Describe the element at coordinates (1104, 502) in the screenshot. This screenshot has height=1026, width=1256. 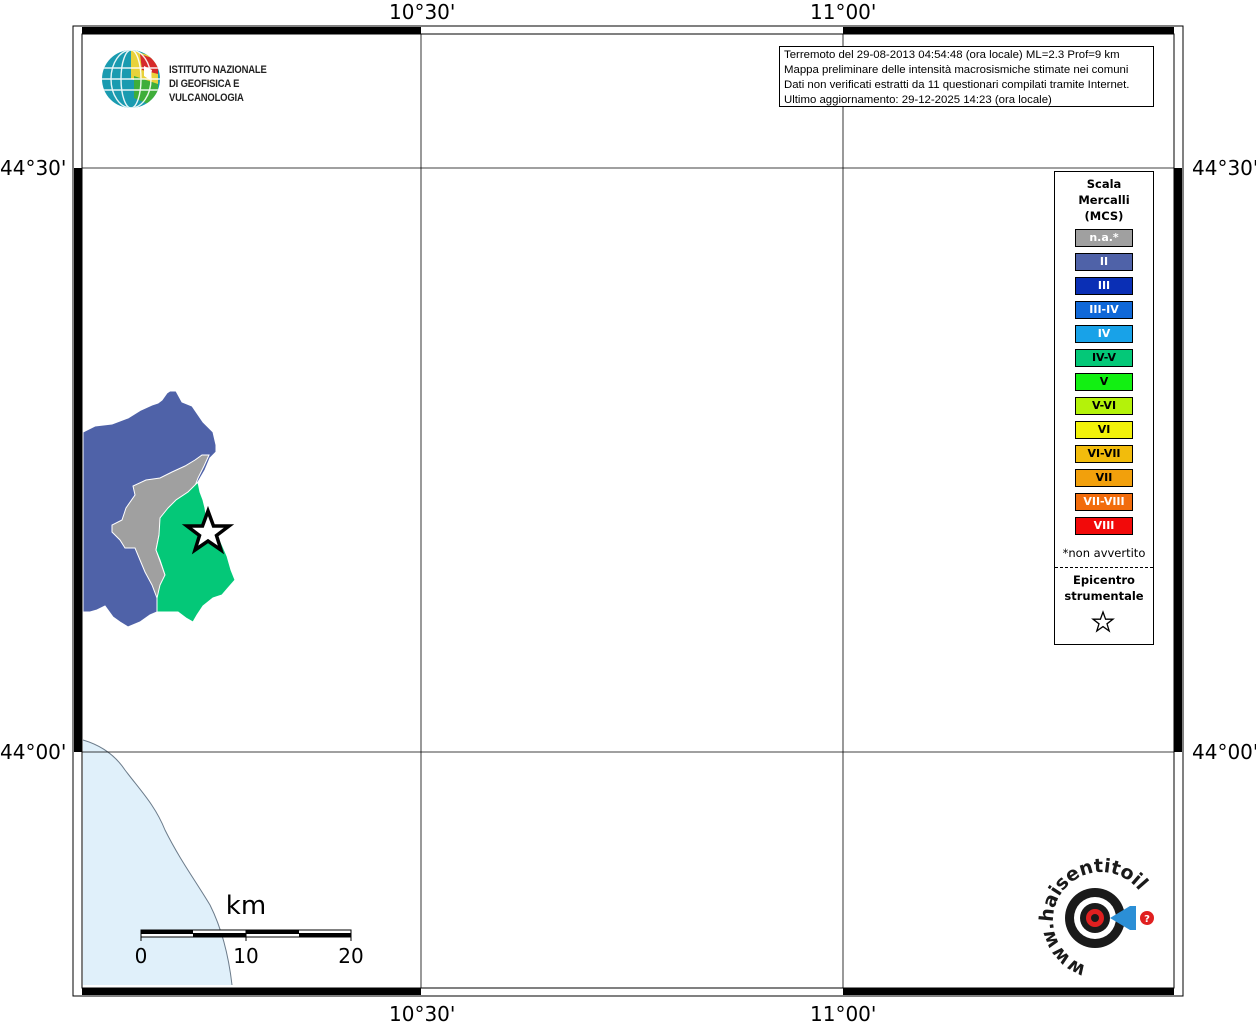
I see `legend-swatch-vii-viii: VII-VIII` at that location.